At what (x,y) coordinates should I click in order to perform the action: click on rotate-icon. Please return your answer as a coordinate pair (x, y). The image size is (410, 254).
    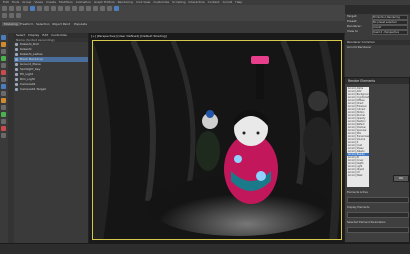
    Looking at the image, I should click on (53, 8).